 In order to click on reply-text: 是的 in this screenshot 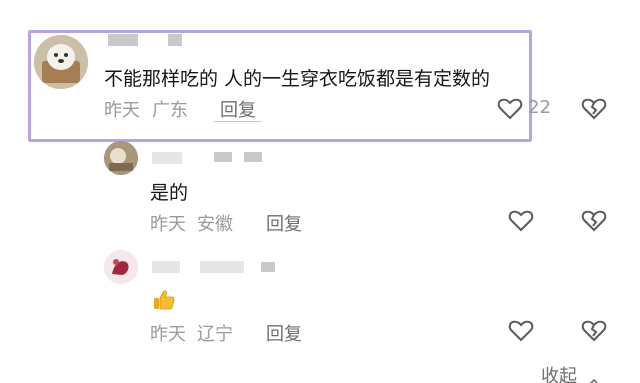, I will do `click(169, 193)`.